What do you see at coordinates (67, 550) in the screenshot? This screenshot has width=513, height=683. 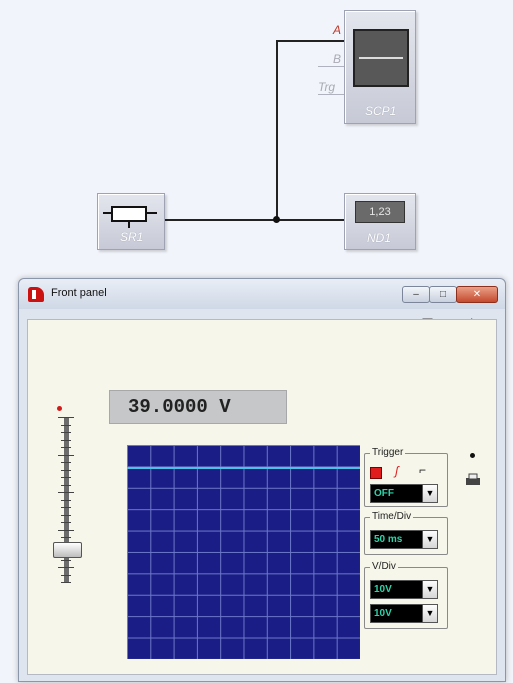 I see `voltage-slider-thumb` at bounding box center [67, 550].